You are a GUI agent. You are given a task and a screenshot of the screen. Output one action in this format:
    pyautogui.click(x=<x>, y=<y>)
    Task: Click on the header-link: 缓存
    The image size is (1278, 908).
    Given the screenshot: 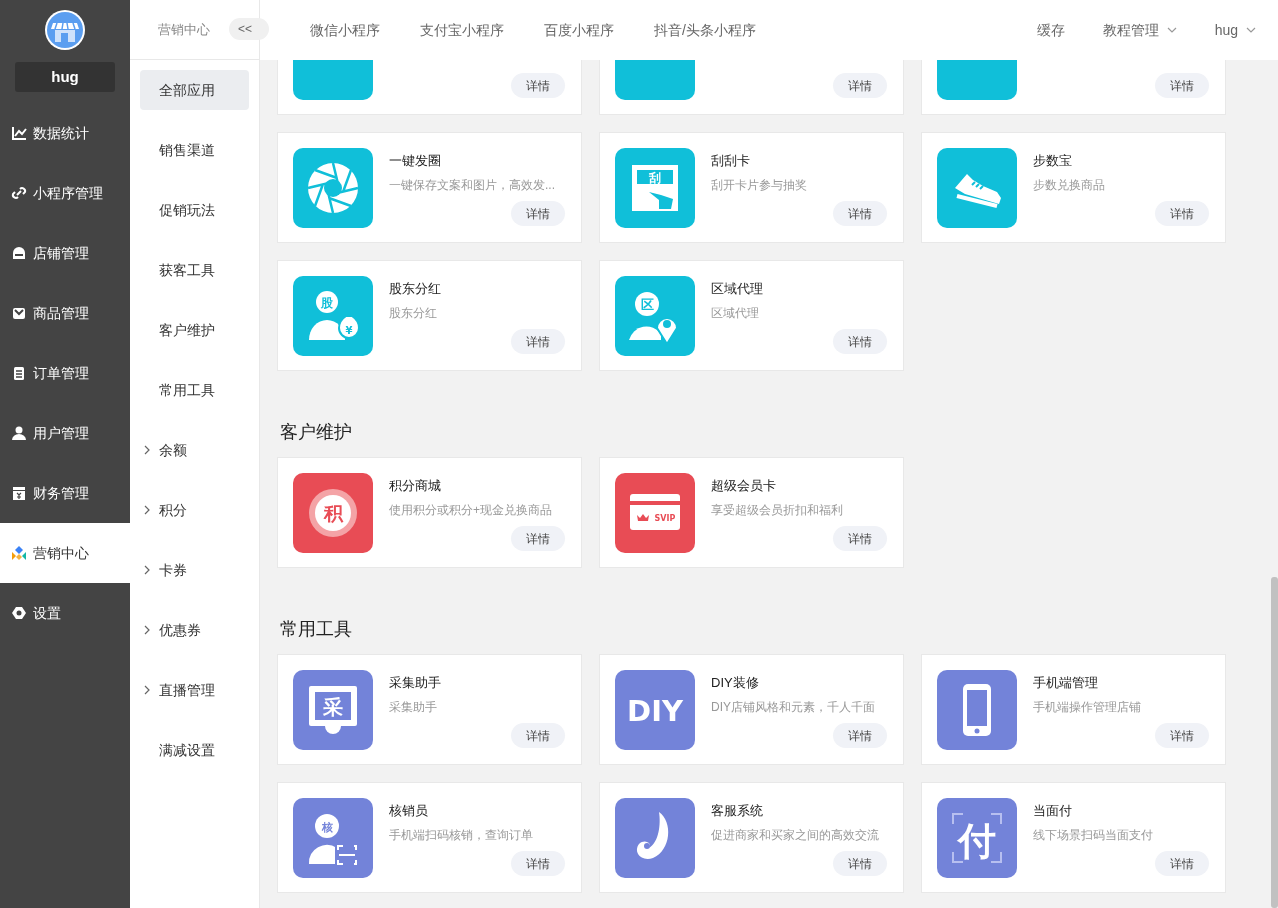 What is the action you would take?
    pyautogui.click(x=1050, y=30)
    